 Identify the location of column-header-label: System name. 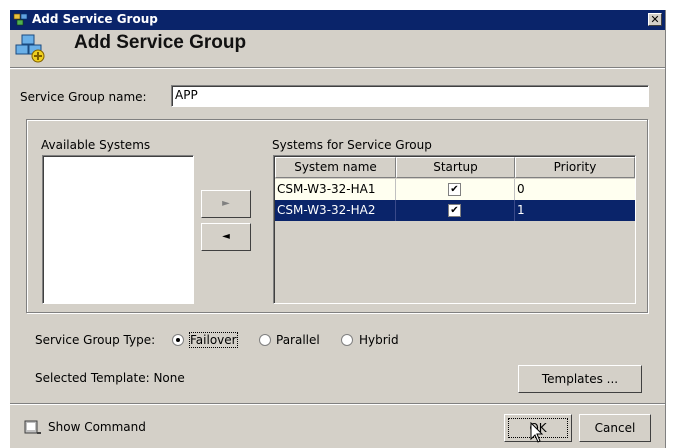
(335, 167).